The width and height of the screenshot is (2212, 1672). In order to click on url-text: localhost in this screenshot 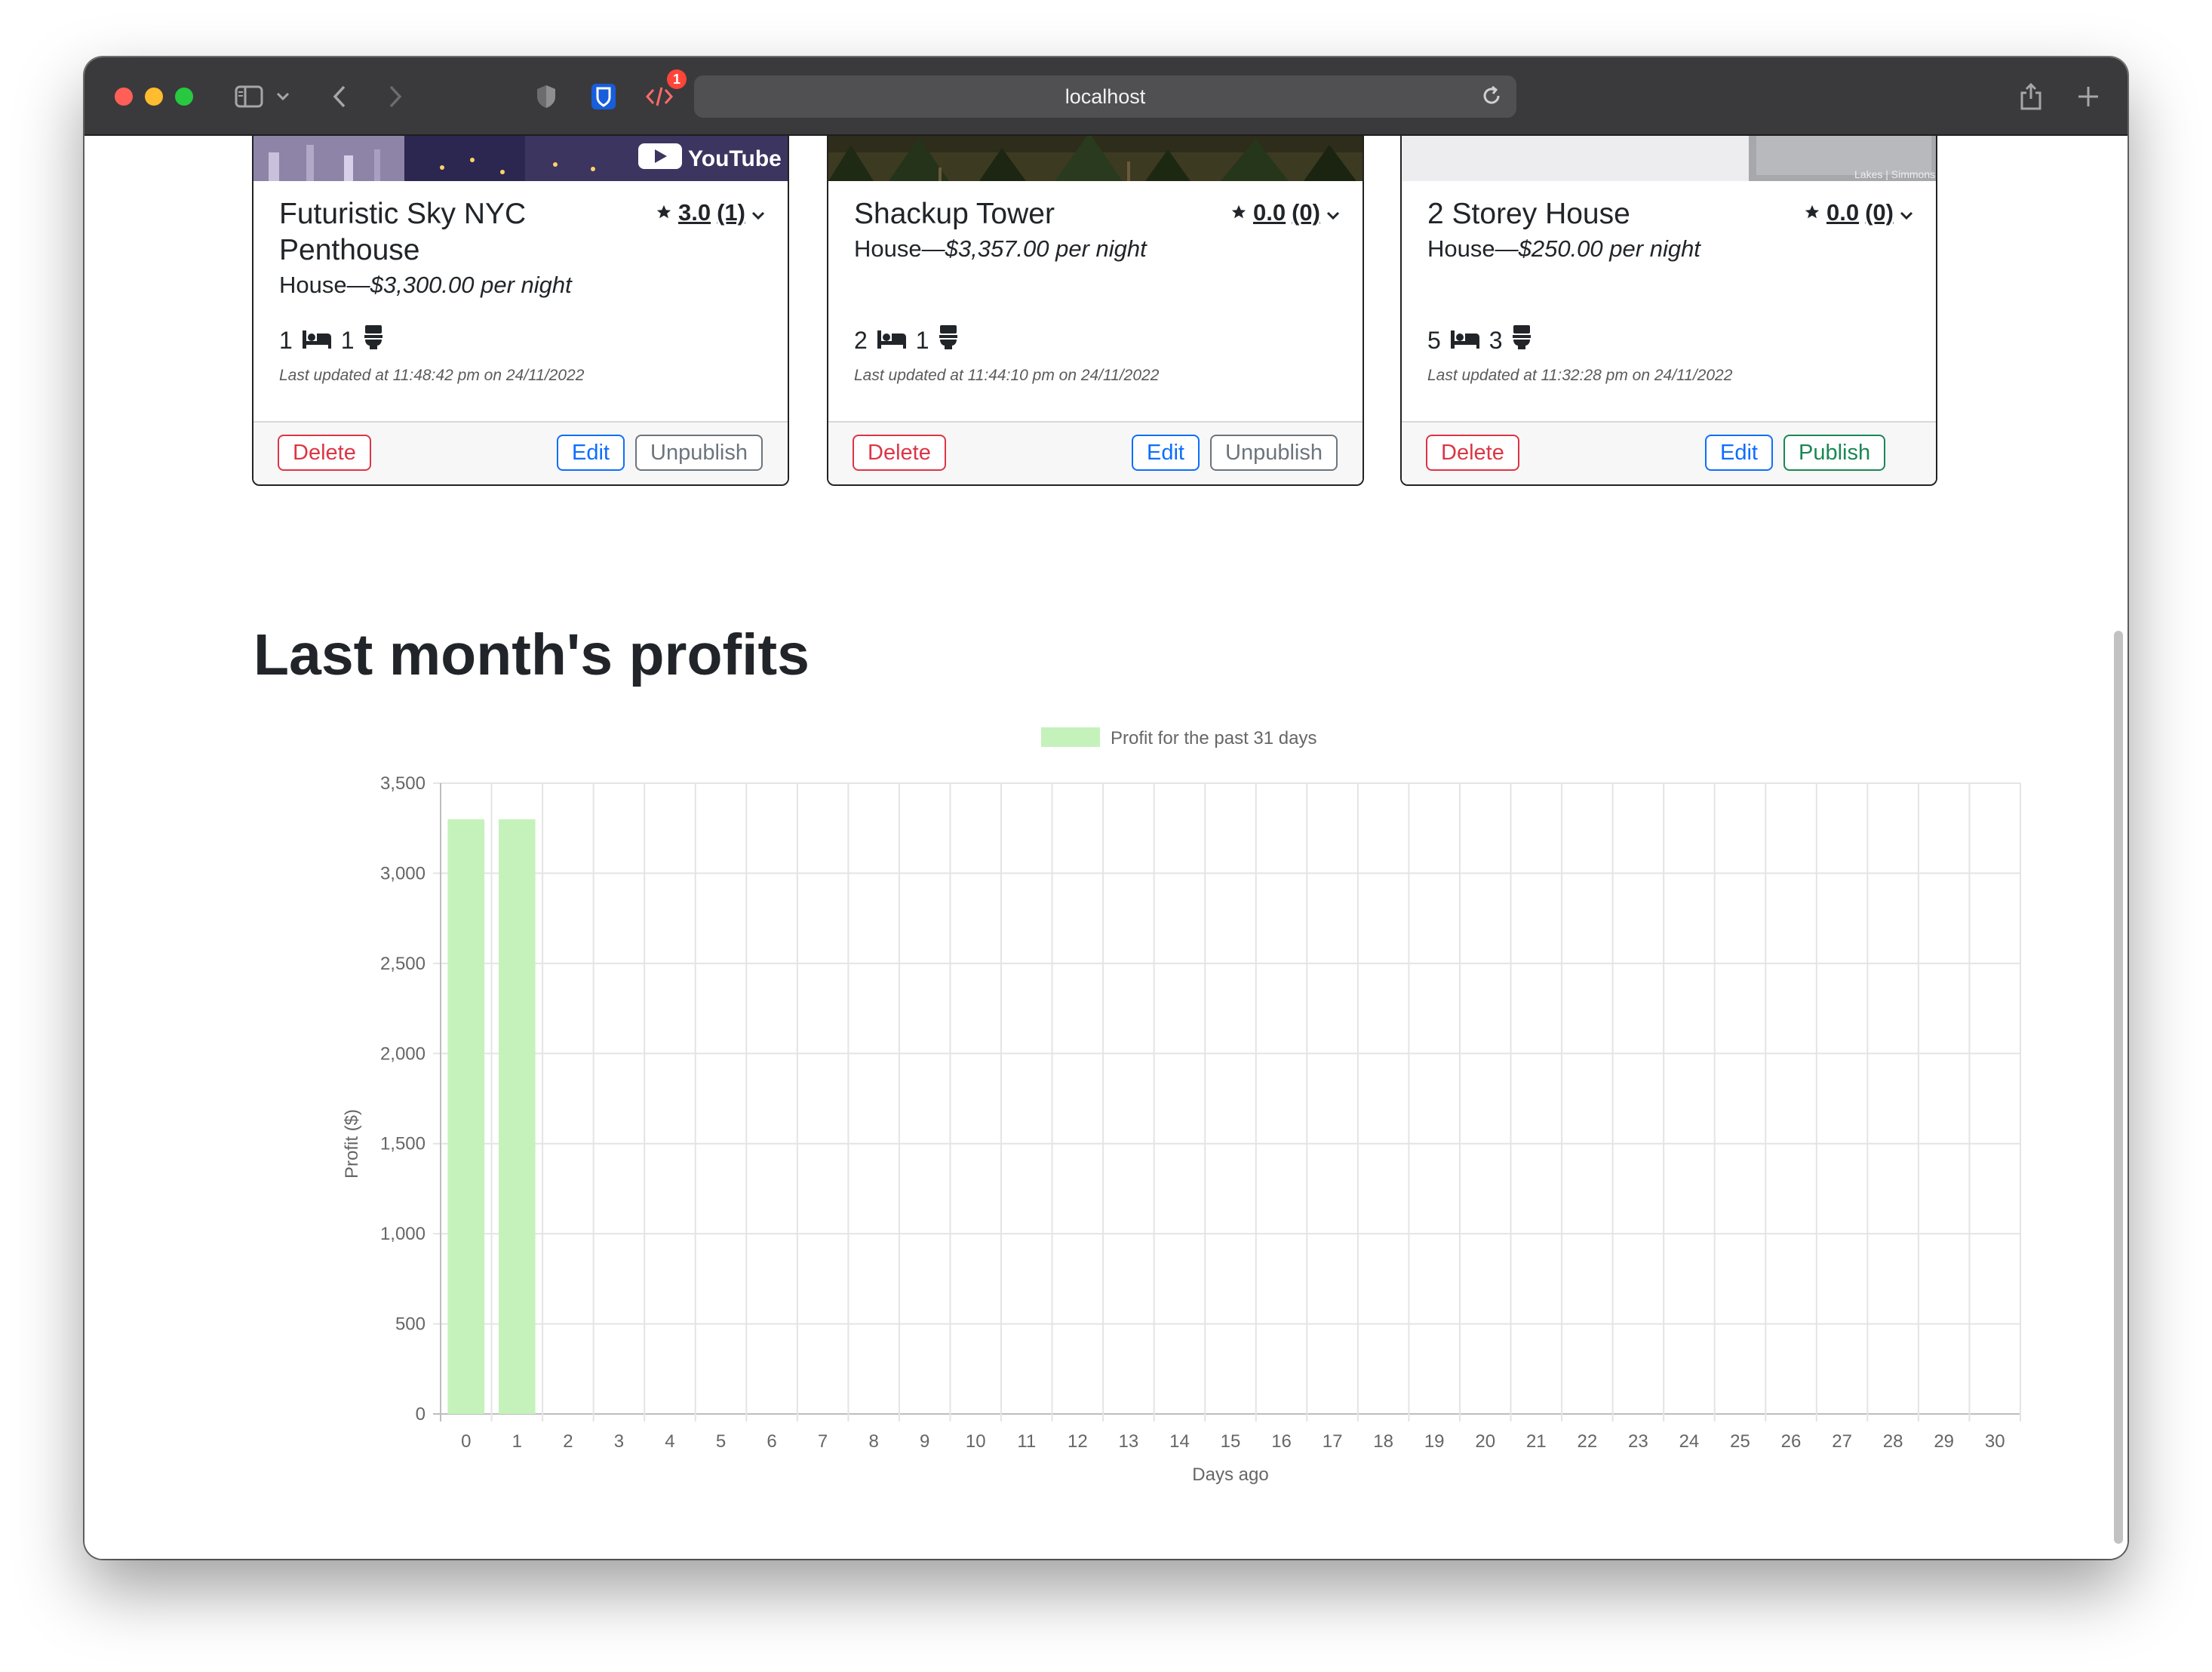, I will do `click(1105, 96)`.